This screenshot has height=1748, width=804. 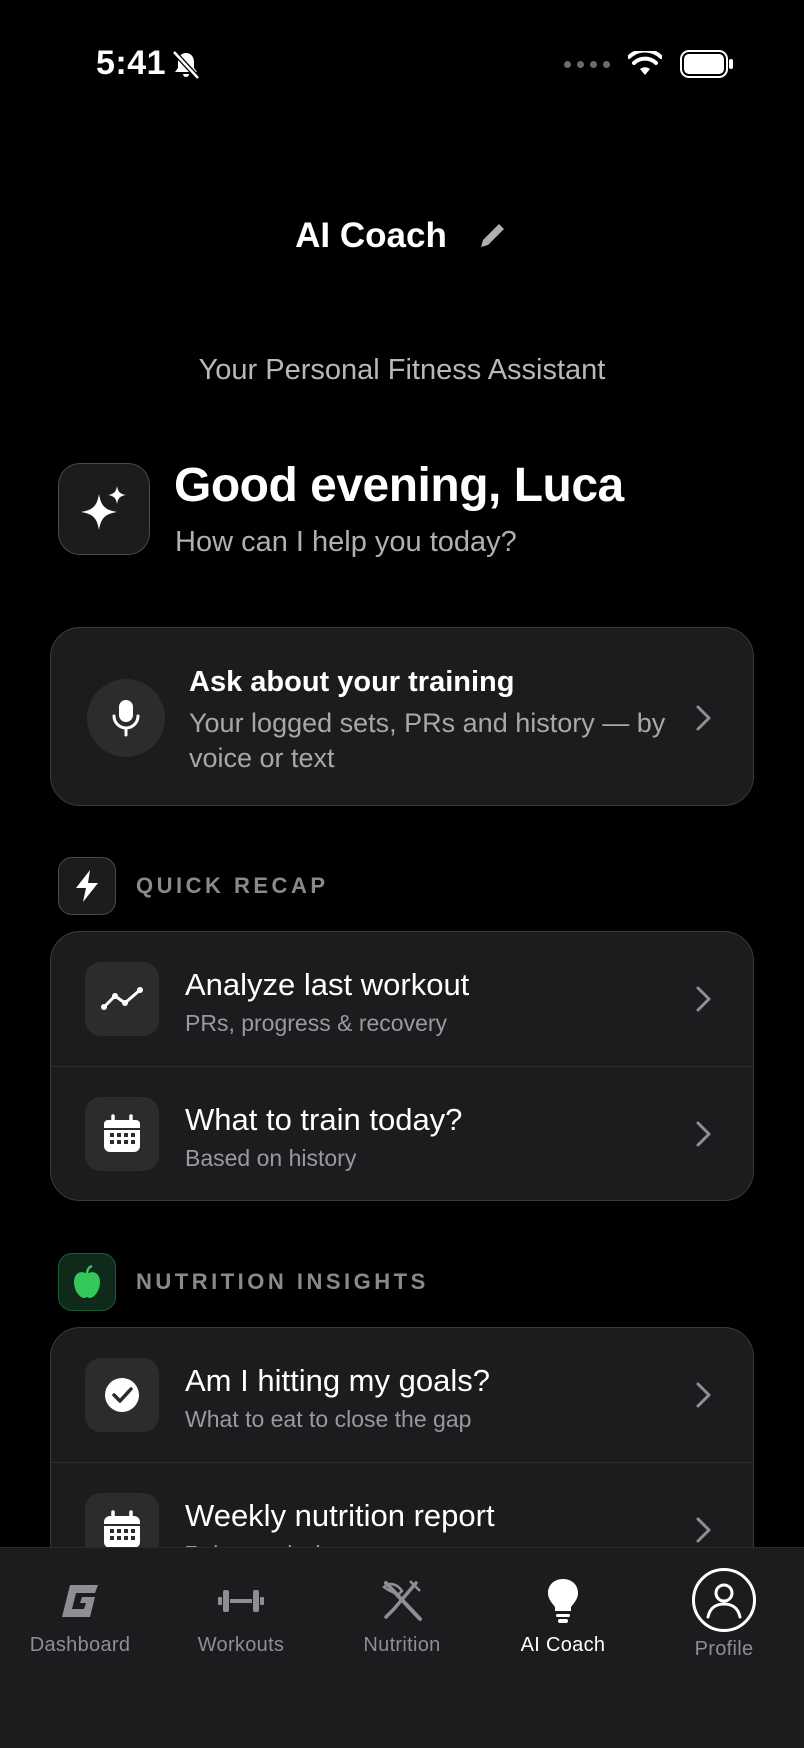 I want to click on logo-g-icon, so click(x=80, y=1601).